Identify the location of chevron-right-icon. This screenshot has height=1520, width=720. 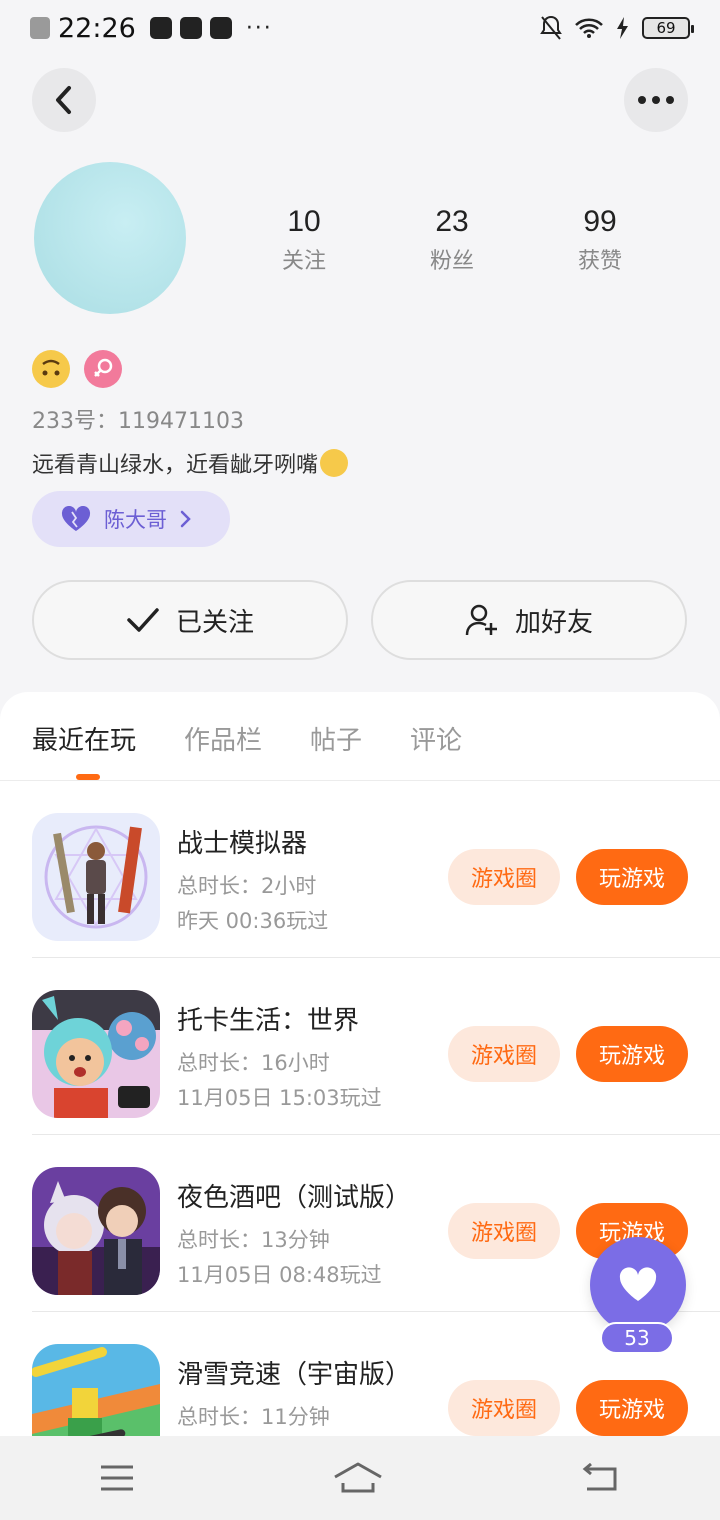
(185, 519).